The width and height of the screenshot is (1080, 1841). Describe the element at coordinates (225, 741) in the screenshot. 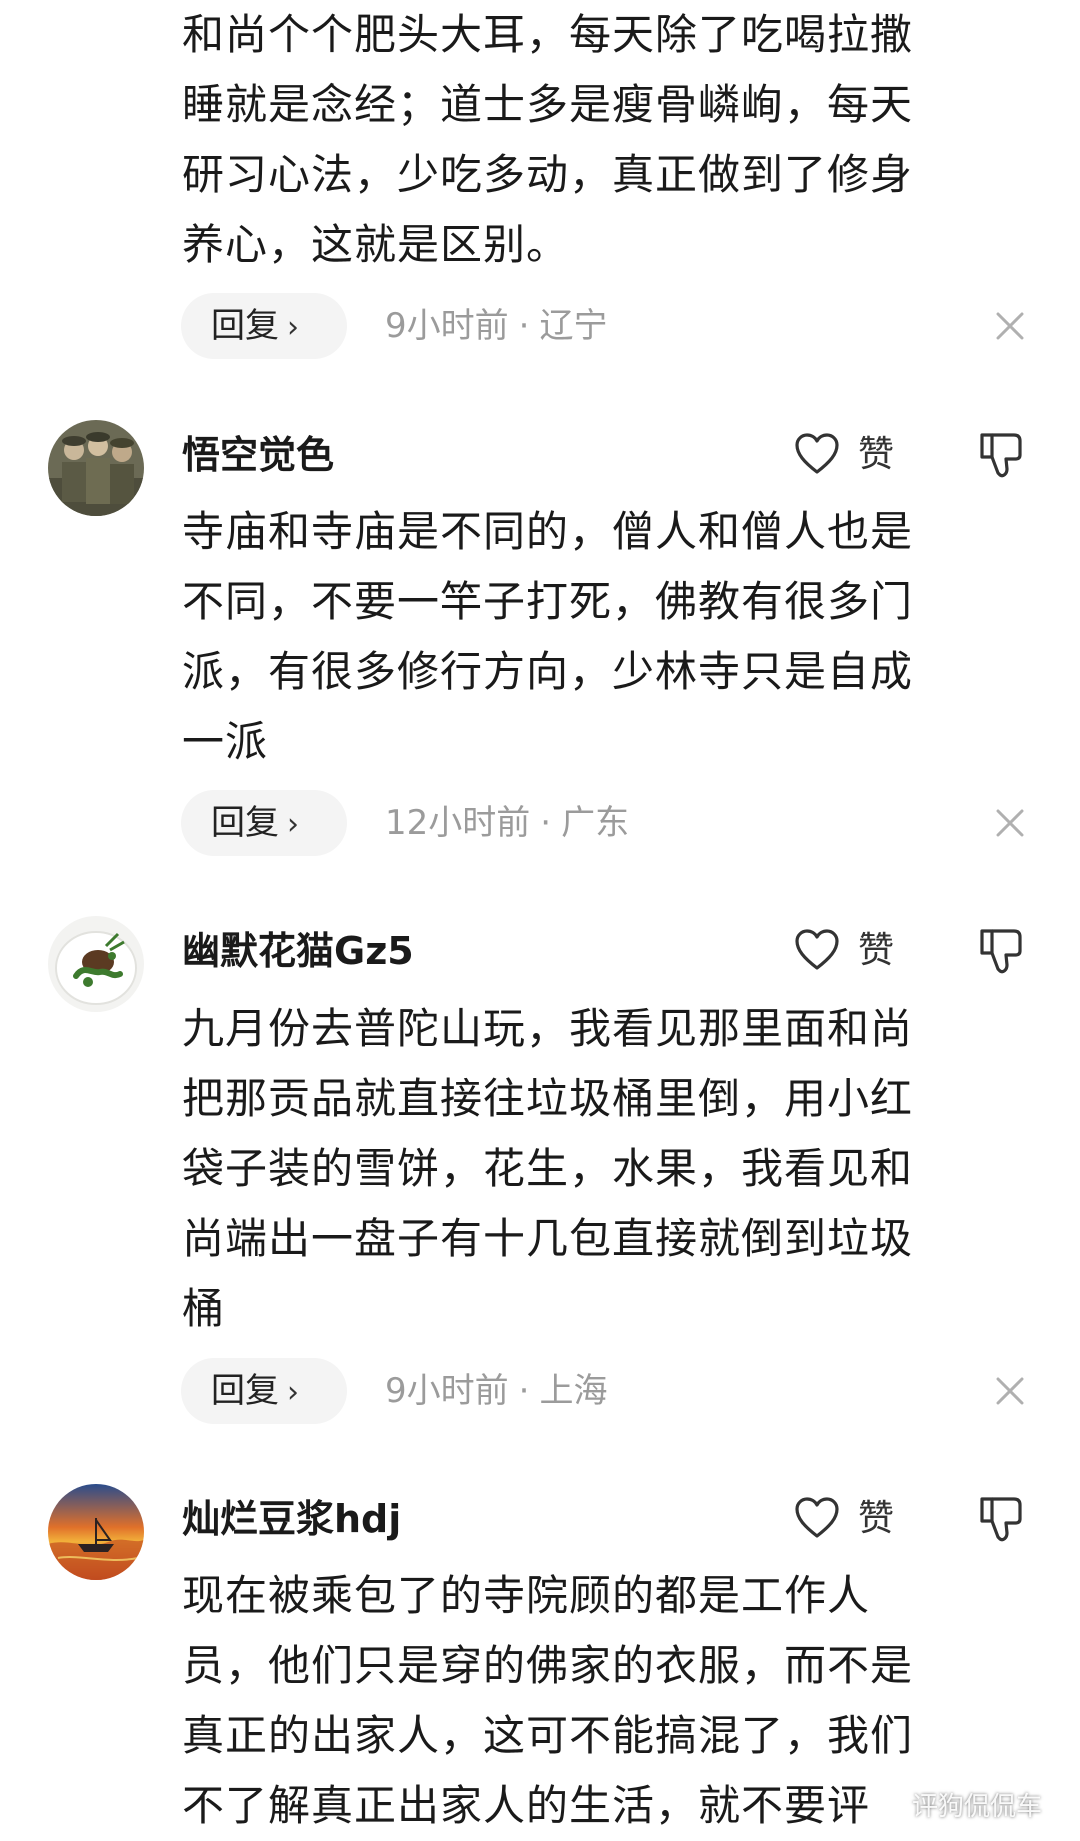

I see `comment-line: 一派` at that location.